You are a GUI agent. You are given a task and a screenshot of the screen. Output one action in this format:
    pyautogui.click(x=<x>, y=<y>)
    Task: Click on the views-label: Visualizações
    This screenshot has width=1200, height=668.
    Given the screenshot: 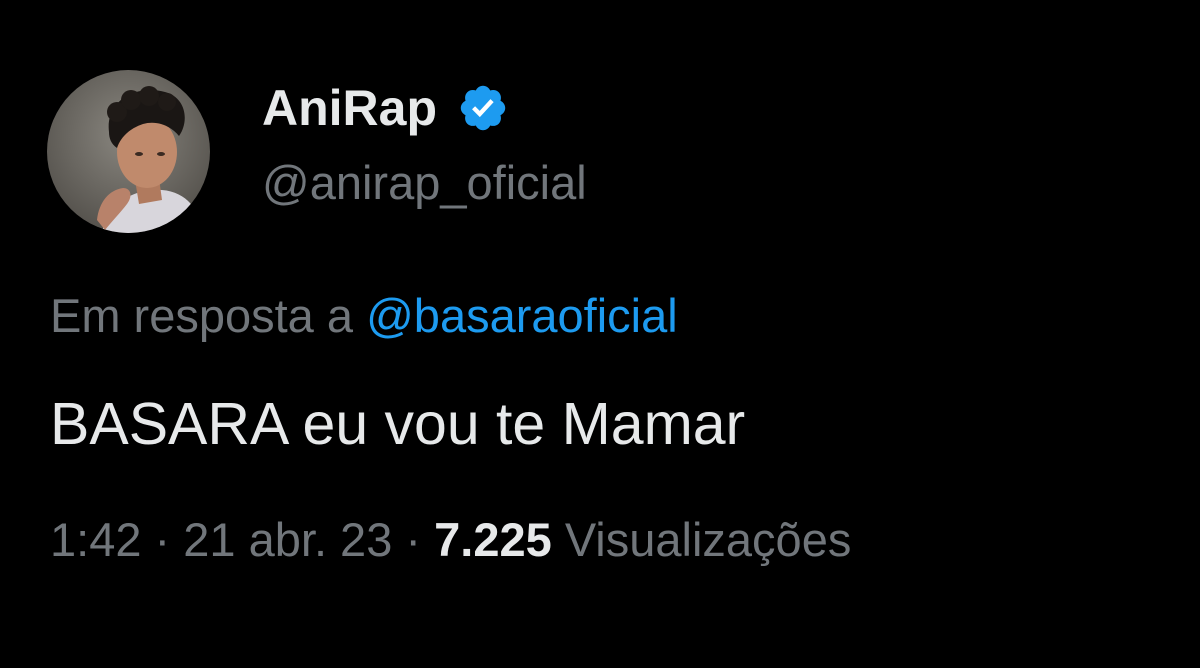 What is the action you would take?
    pyautogui.click(x=708, y=539)
    